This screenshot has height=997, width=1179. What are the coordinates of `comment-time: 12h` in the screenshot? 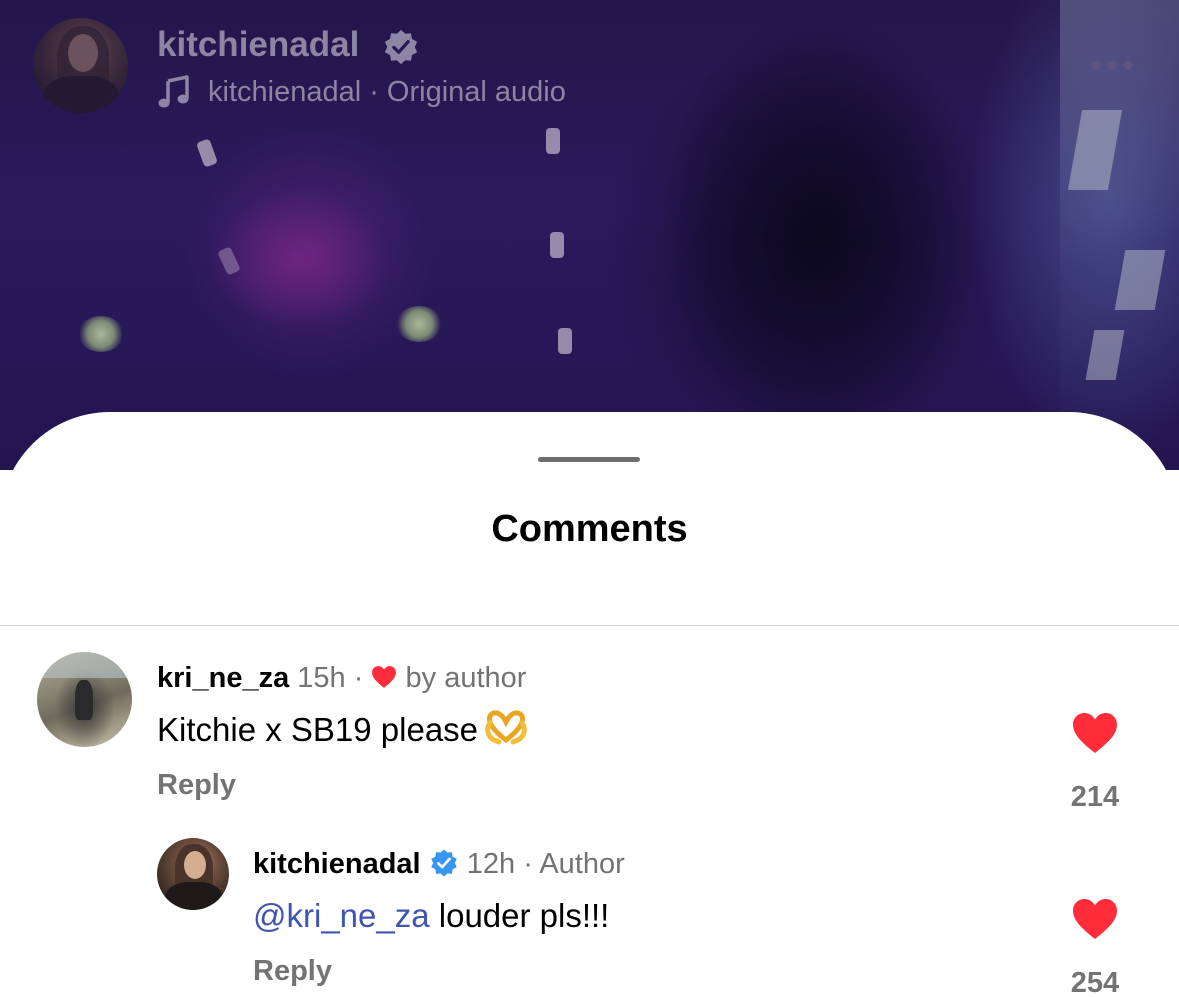 It's located at (491, 864).